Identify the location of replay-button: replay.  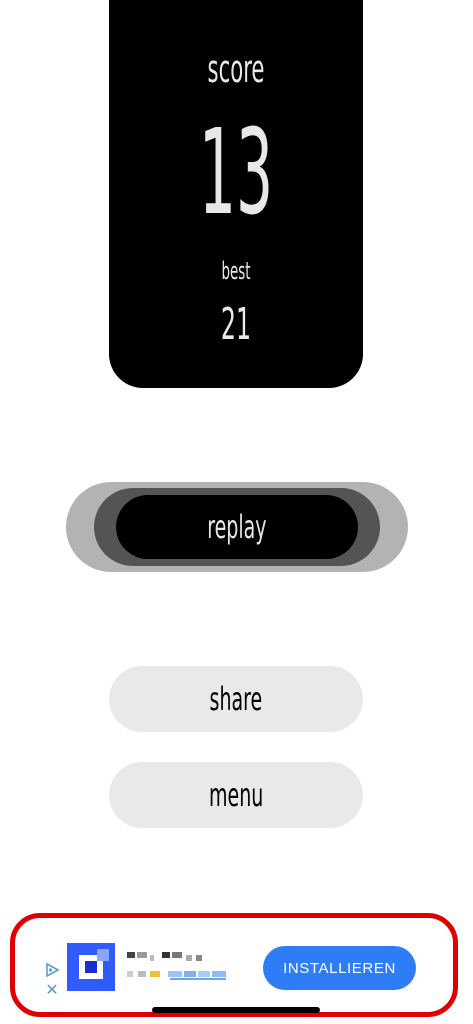
(237, 527).